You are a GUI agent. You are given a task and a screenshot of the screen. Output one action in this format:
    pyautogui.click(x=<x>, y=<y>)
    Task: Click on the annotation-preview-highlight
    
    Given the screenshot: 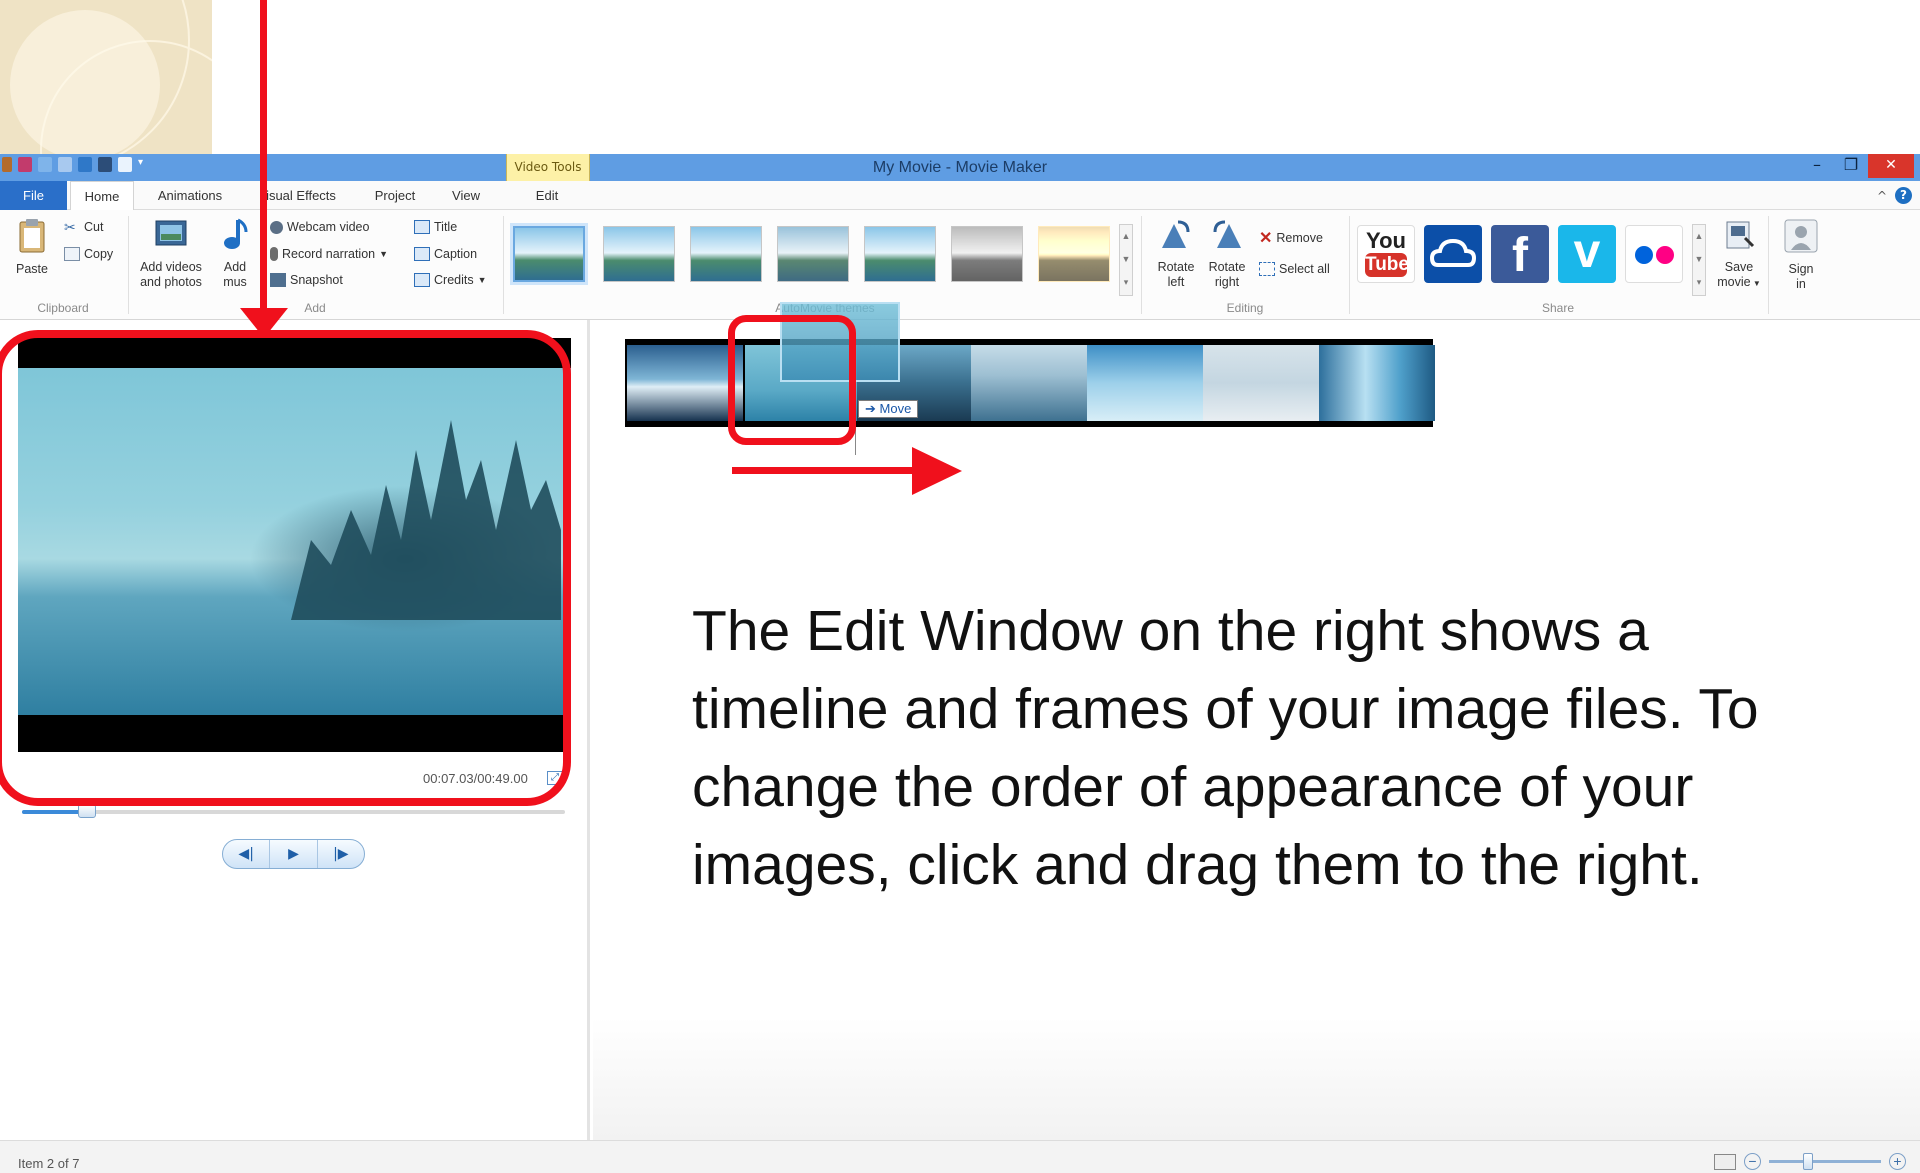 What is the action you would take?
    pyautogui.click(x=285, y=568)
    